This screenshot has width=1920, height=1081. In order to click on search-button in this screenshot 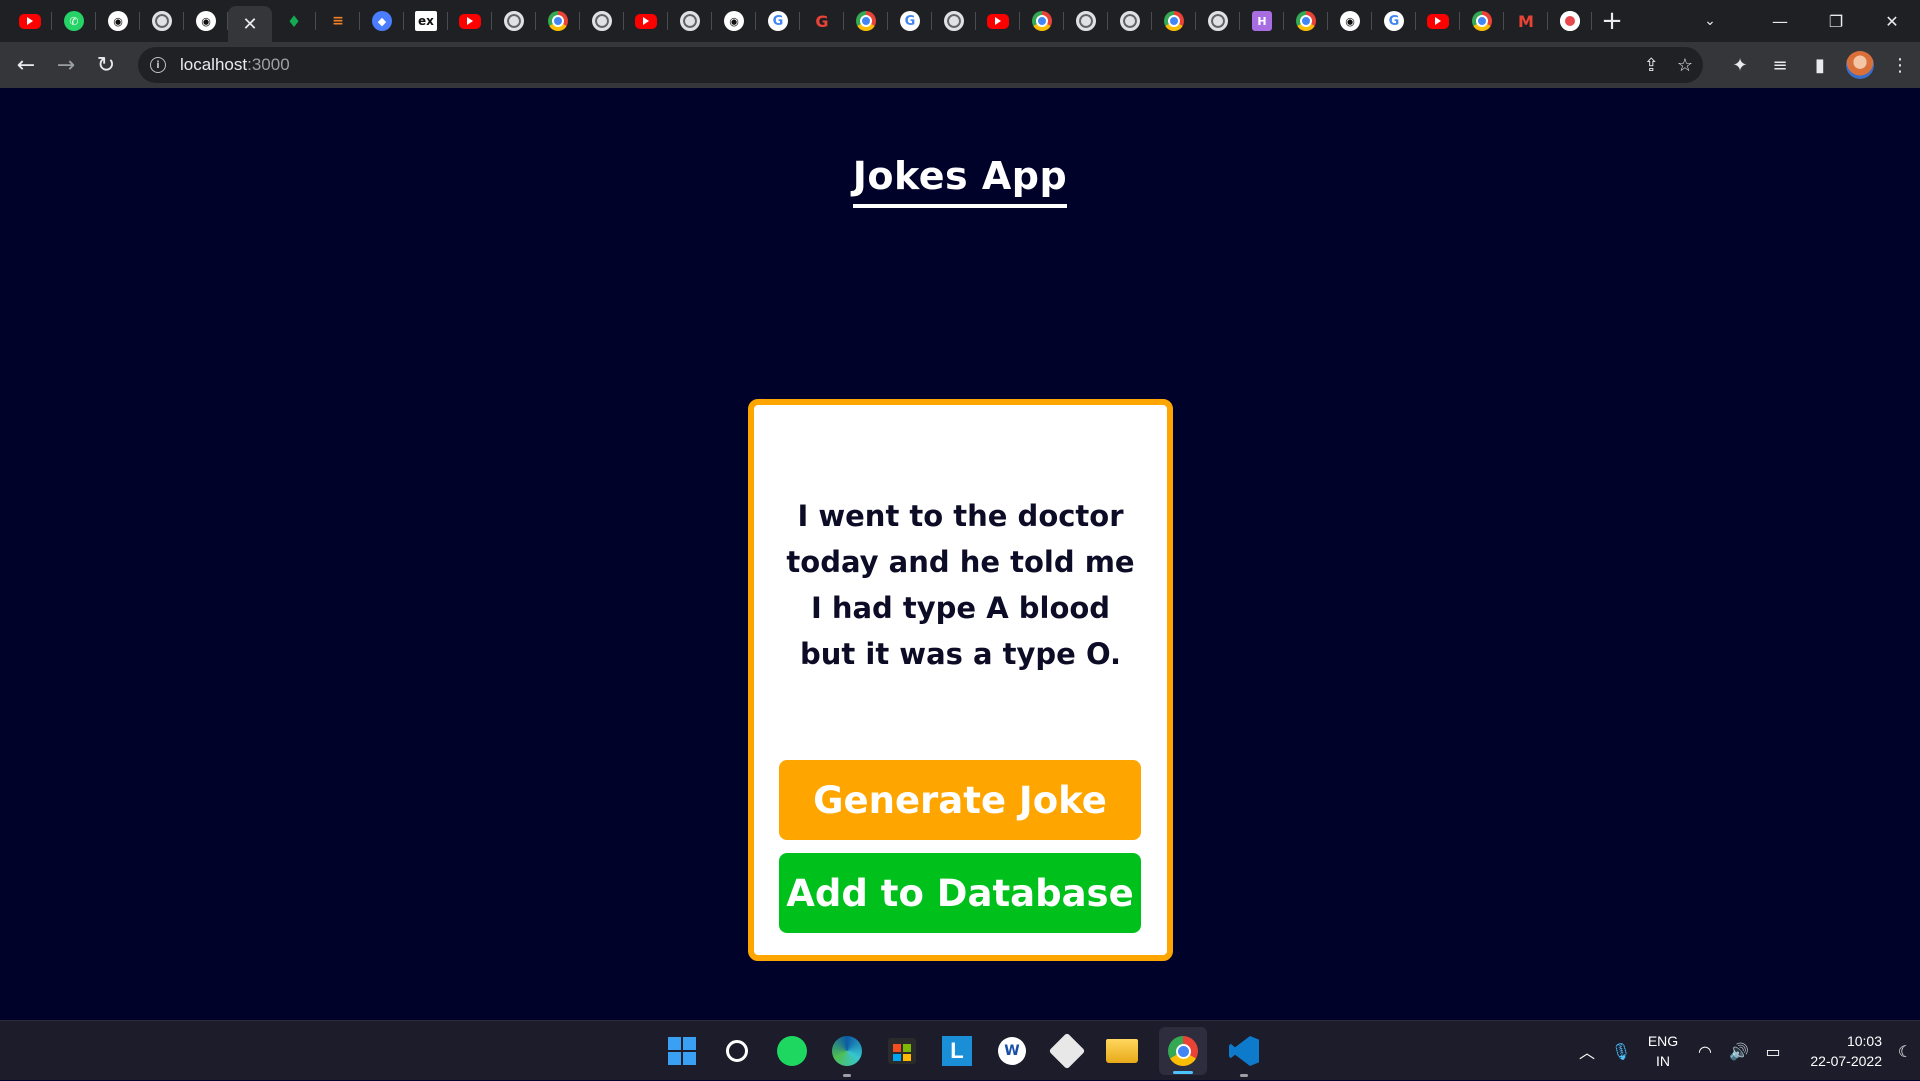, I will do `click(737, 1051)`.